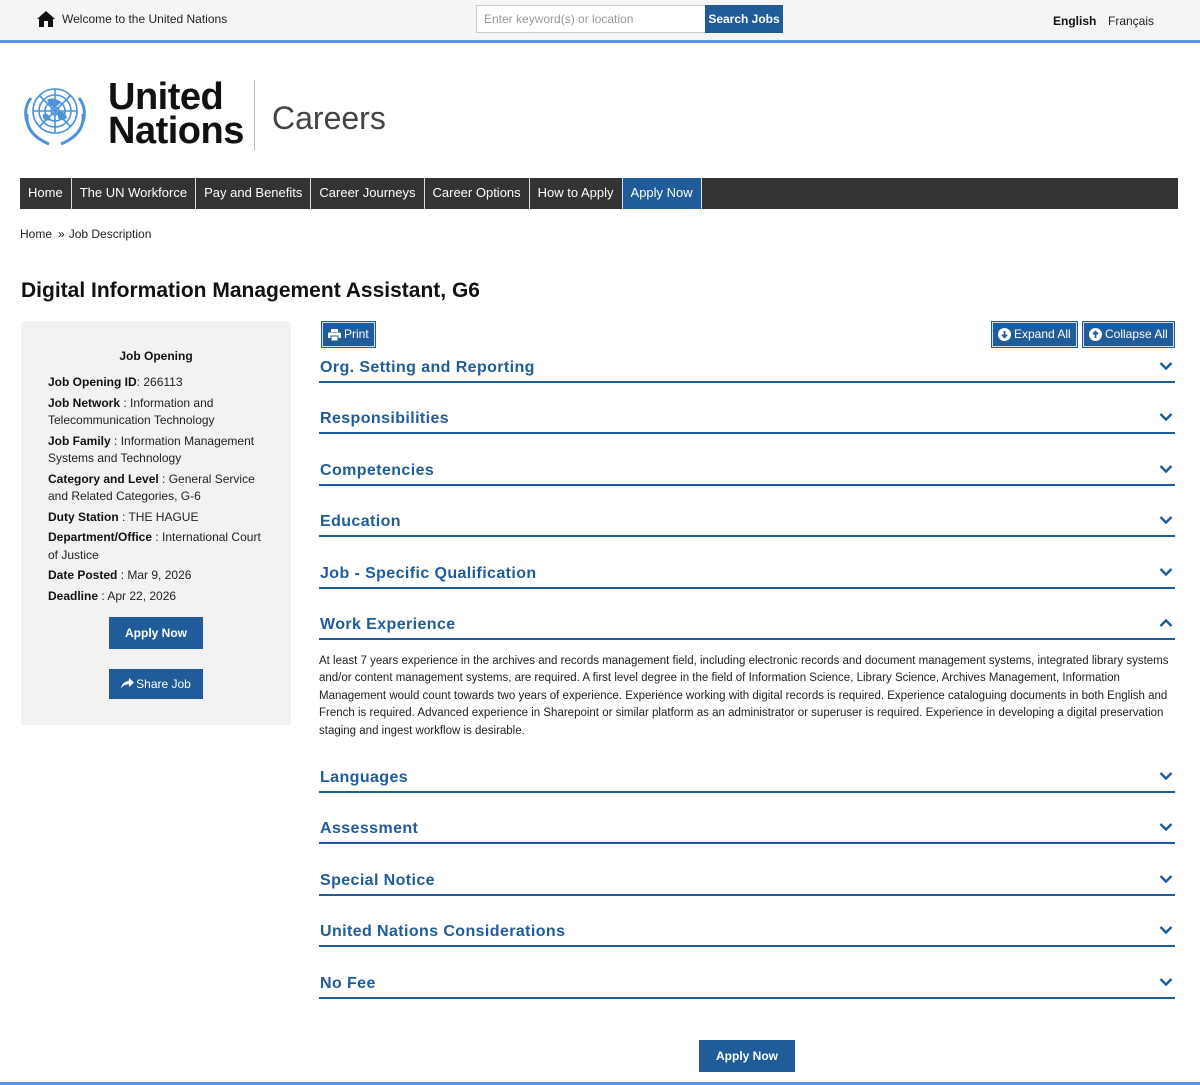  Describe the element at coordinates (123, 516) in the screenshot. I see `field-duty-station: Duty Station : THE HAGUE` at that location.